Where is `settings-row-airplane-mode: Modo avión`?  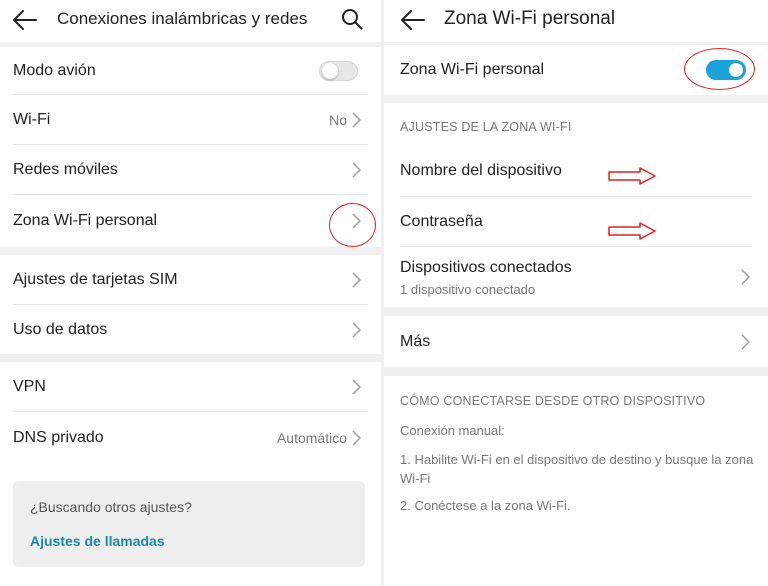 settings-row-airplane-mode: Modo avión is located at coordinates (190, 71).